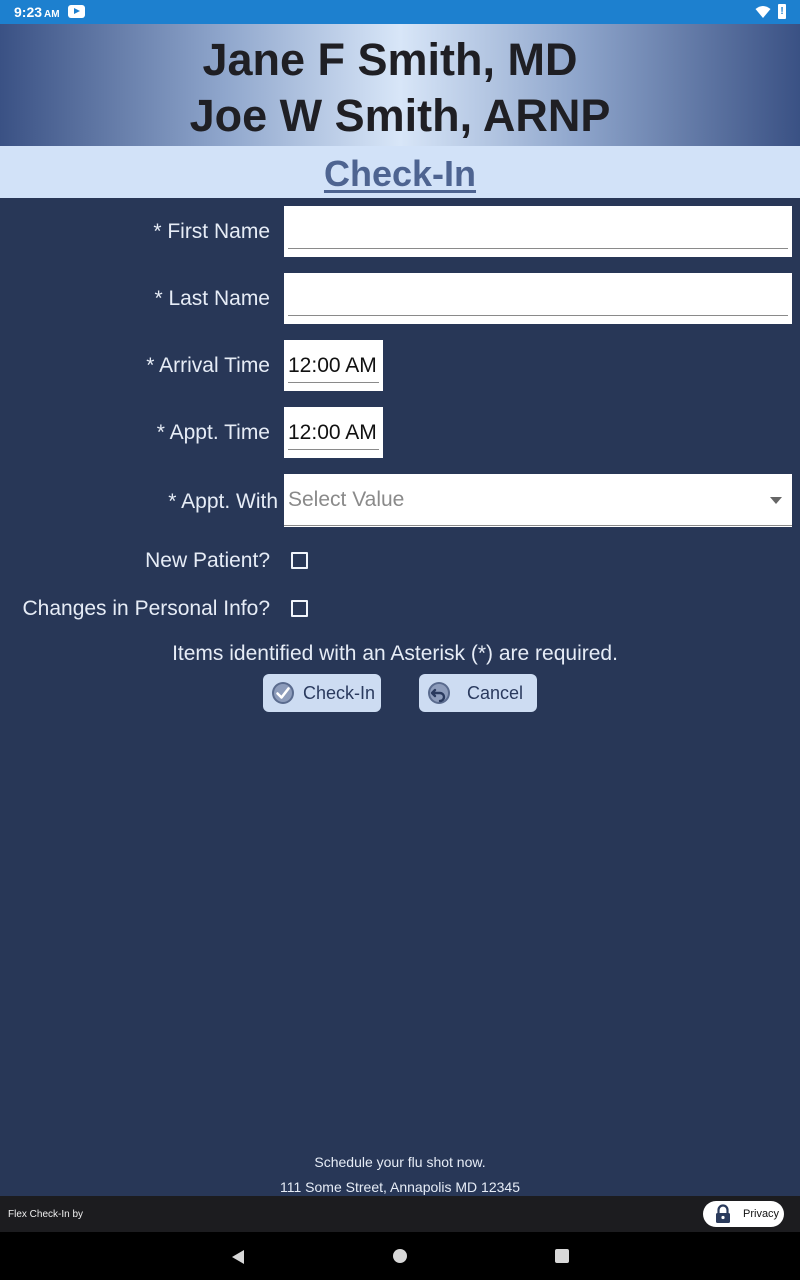 The width and height of the screenshot is (800, 1280). Describe the element at coordinates (333, 382) in the screenshot. I see `arrival-time-underline` at that location.